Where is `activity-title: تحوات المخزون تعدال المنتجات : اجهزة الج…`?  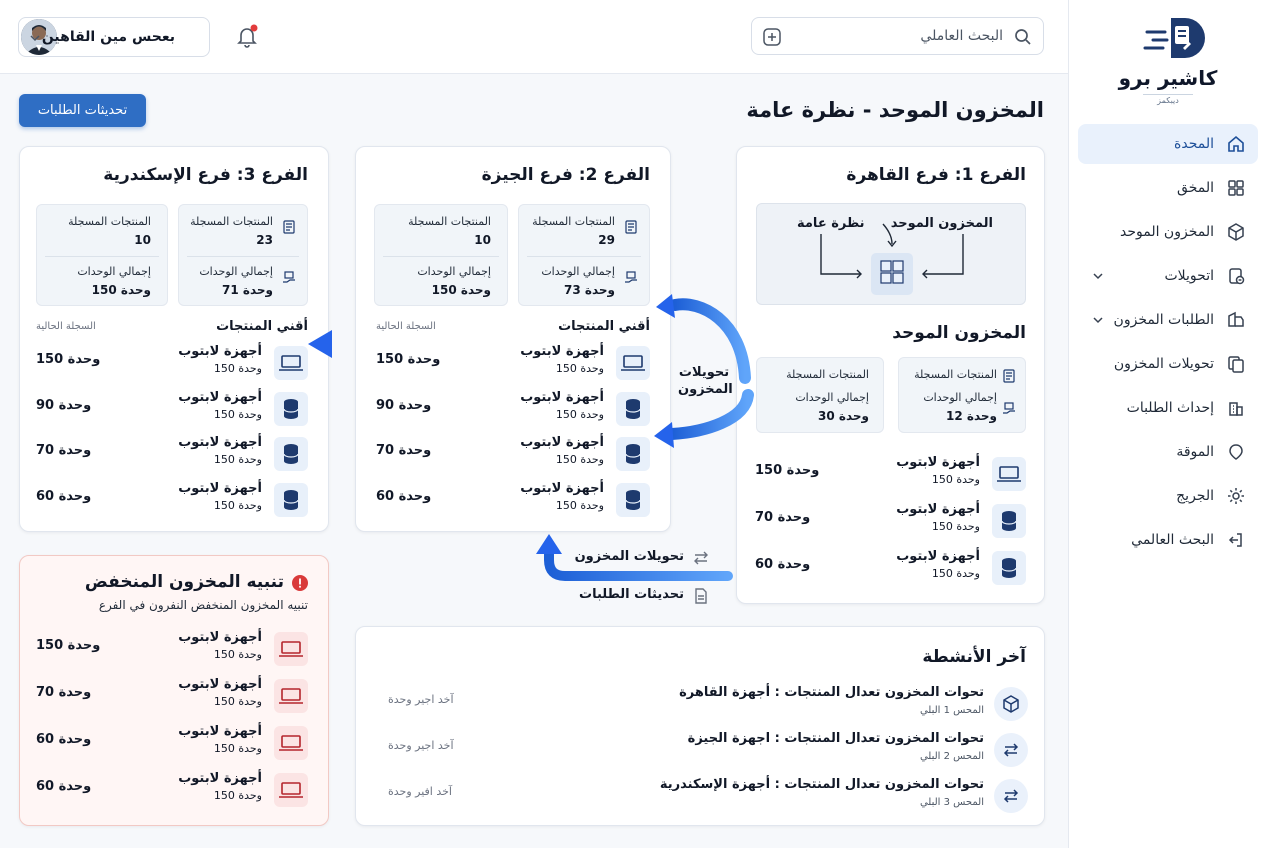
activity-title: تحوات المخزون تعدال المنتجات : اجهزة الج… is located at coordinates (835, 738).